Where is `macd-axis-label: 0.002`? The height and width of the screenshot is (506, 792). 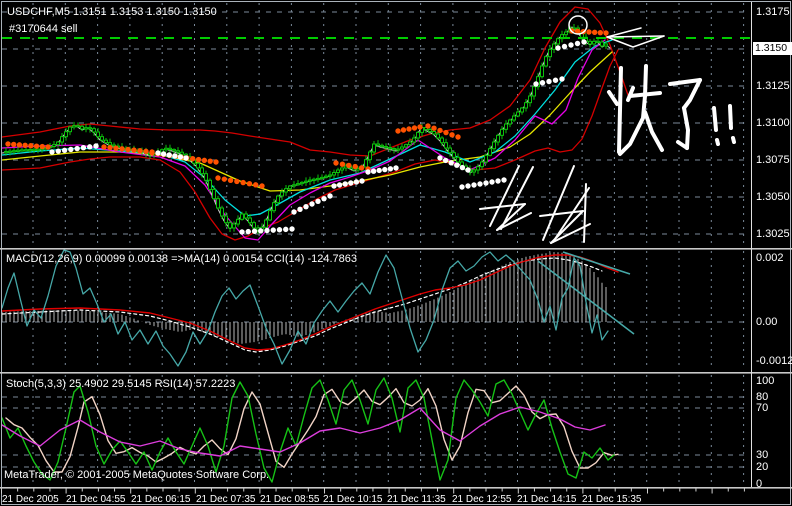
macd-axis-label: 0.002 is located at coordinates (770, 258).